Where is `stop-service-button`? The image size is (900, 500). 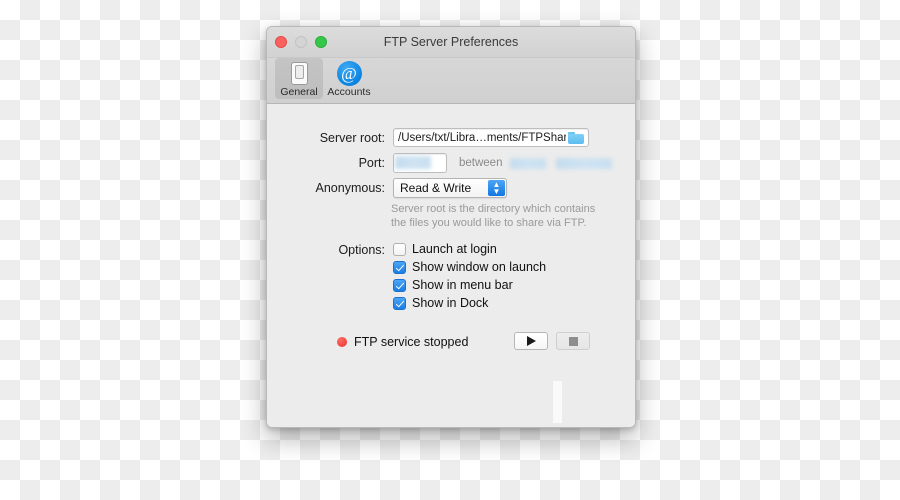
stop-service-button is located at coordinates (573, 341).